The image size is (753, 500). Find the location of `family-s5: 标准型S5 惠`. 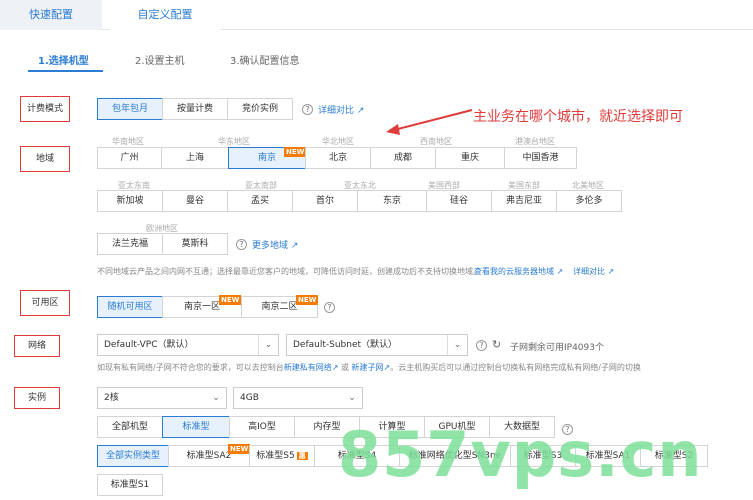

family-s5: 标准型S5 惠 is located at coordinates (282, 456).